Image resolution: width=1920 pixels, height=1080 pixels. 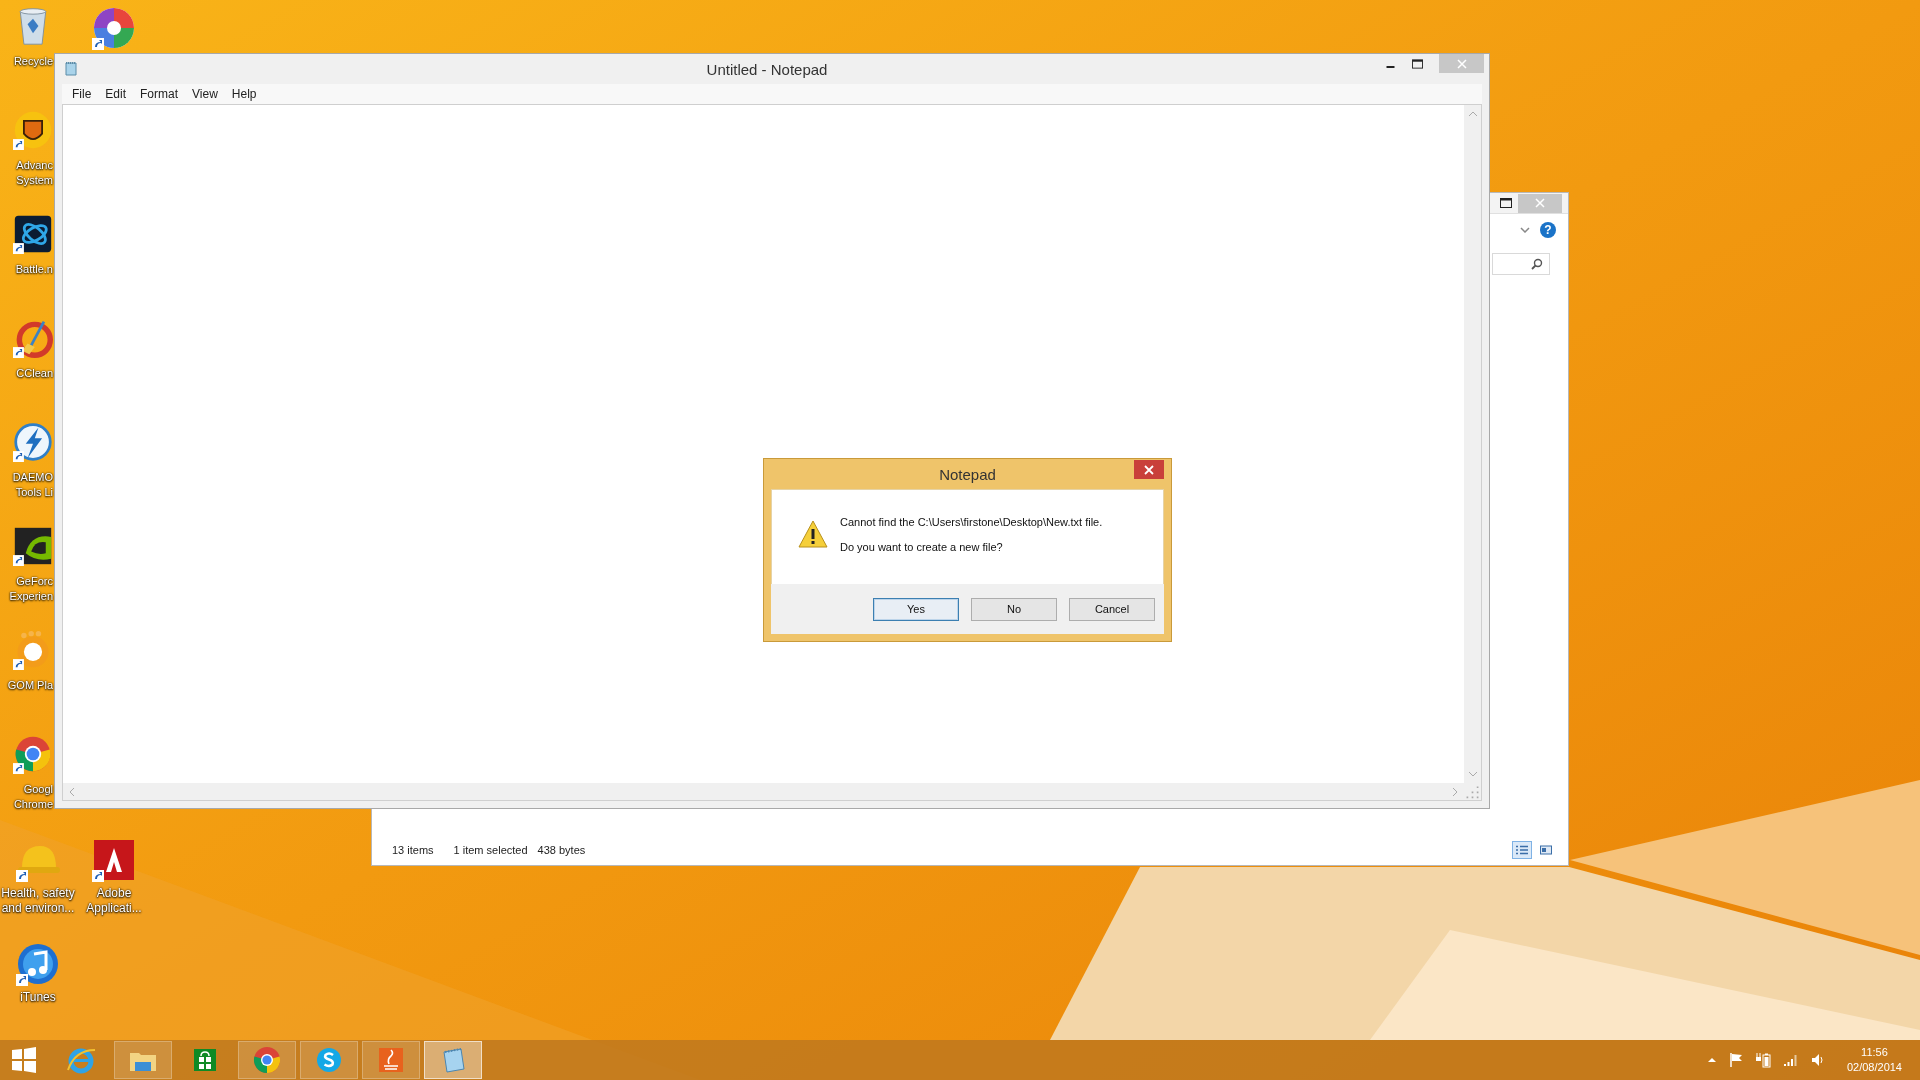 I want to click on no-button: No, so click(x=1014, y=609).